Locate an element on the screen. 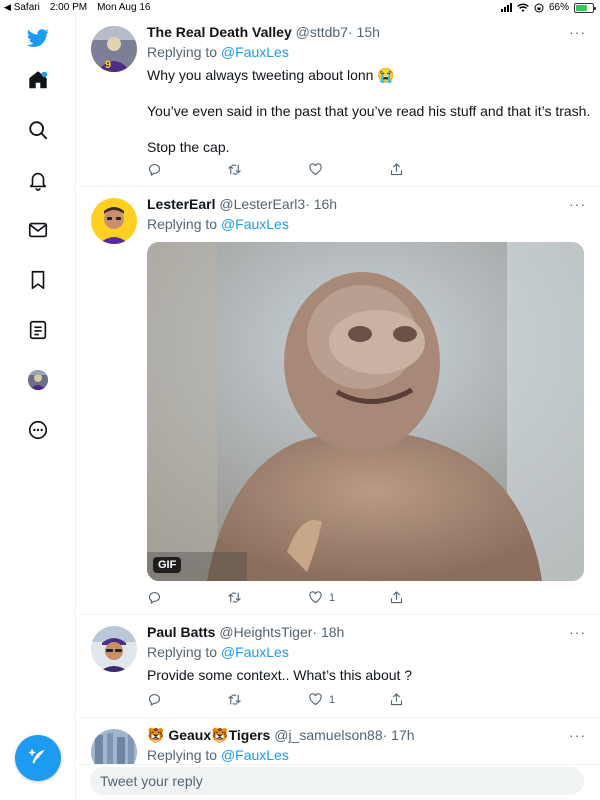 Image resolution: width=600 pixels, height=800 pixels. tweet-time: · 18h is located at coordinates (328, 632).